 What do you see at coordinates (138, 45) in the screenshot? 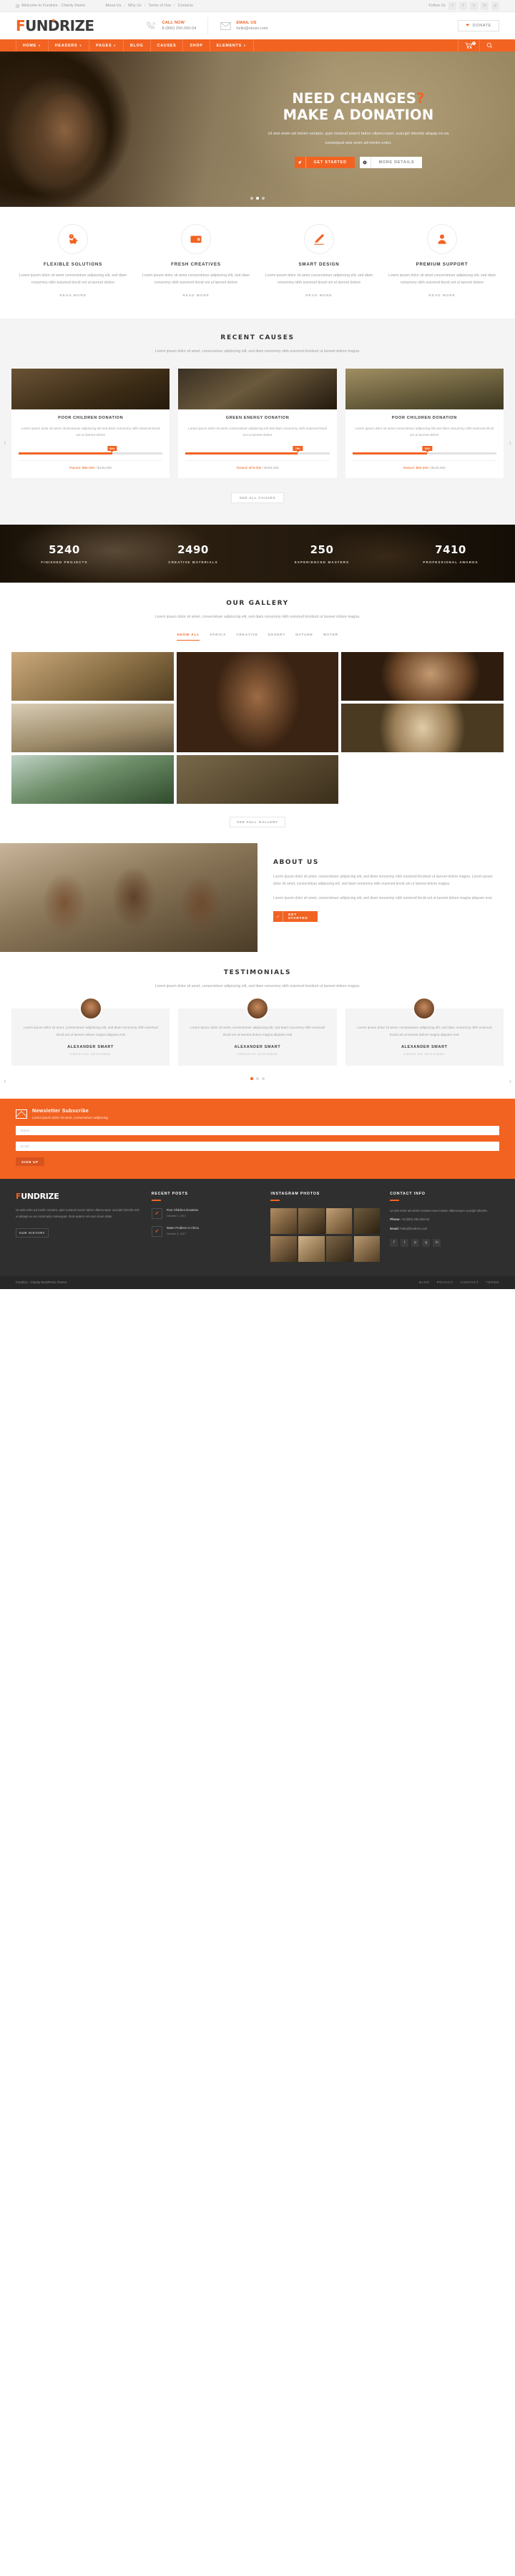
I see `nav-item-blog: BLOG` at bounding box center [138, 45].